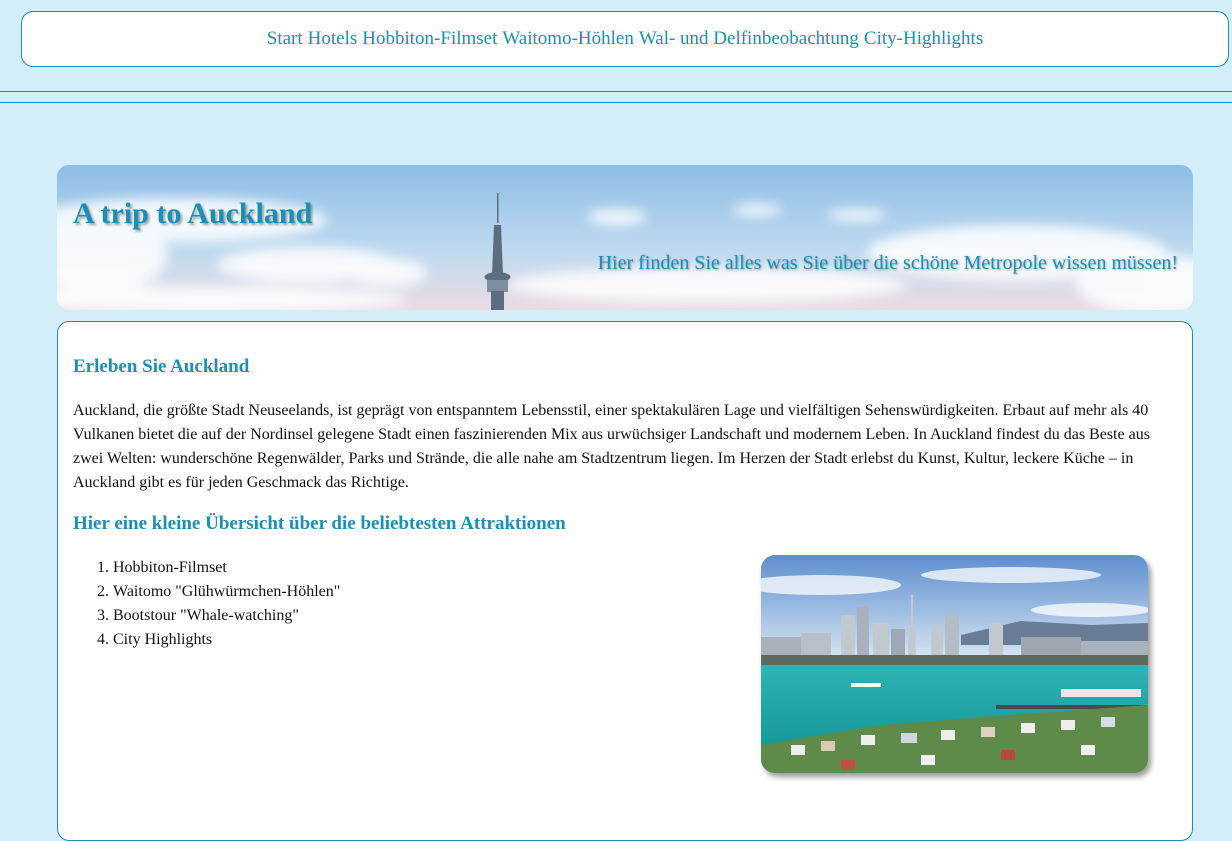 This screenshot has width=1232, height=841. I want to click on skyline-image, so click(954, 664).